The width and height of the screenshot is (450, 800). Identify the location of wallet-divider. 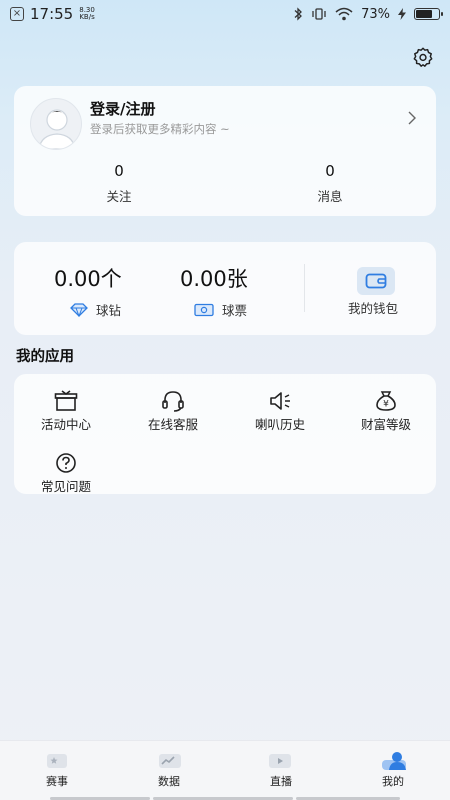
(304, 288).